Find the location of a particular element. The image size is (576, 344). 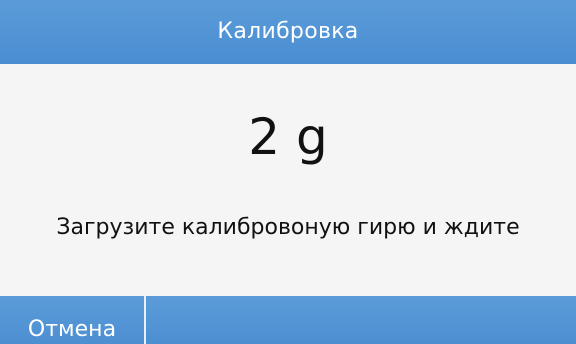

bottom-toolbar: Отмена is located at coordinates (288, 320).